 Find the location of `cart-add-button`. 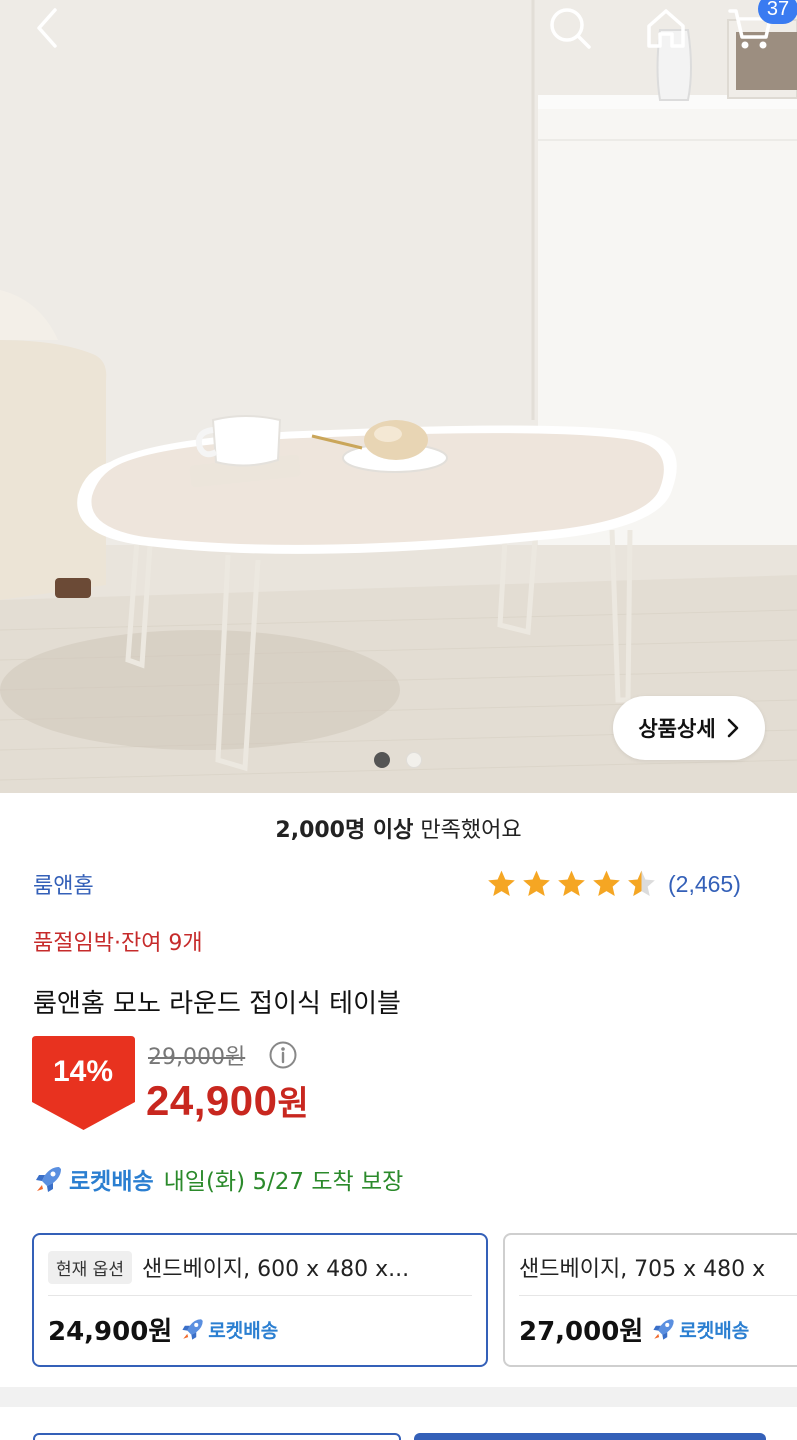

cart-add-button is located at coordinates (217, 1436).